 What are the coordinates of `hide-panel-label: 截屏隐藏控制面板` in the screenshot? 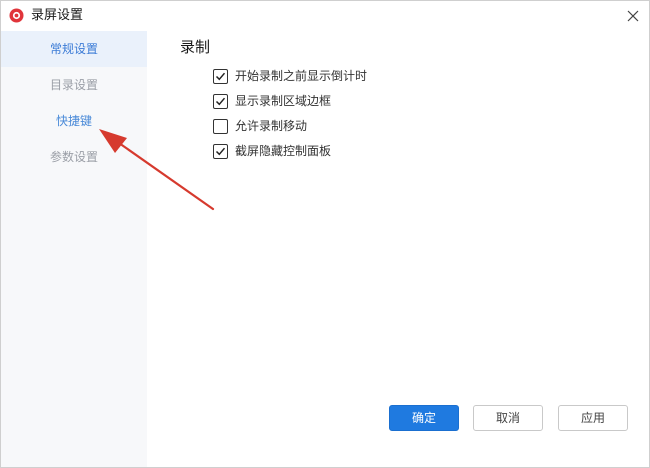 It's located at (283, 151).